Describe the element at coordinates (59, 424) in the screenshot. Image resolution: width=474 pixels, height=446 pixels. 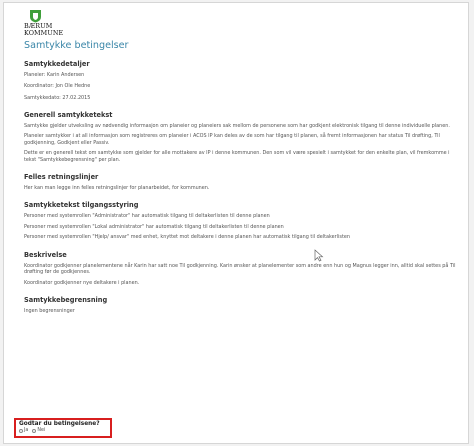
I see `consent-question: Godtar du betingelsene?` at that location.